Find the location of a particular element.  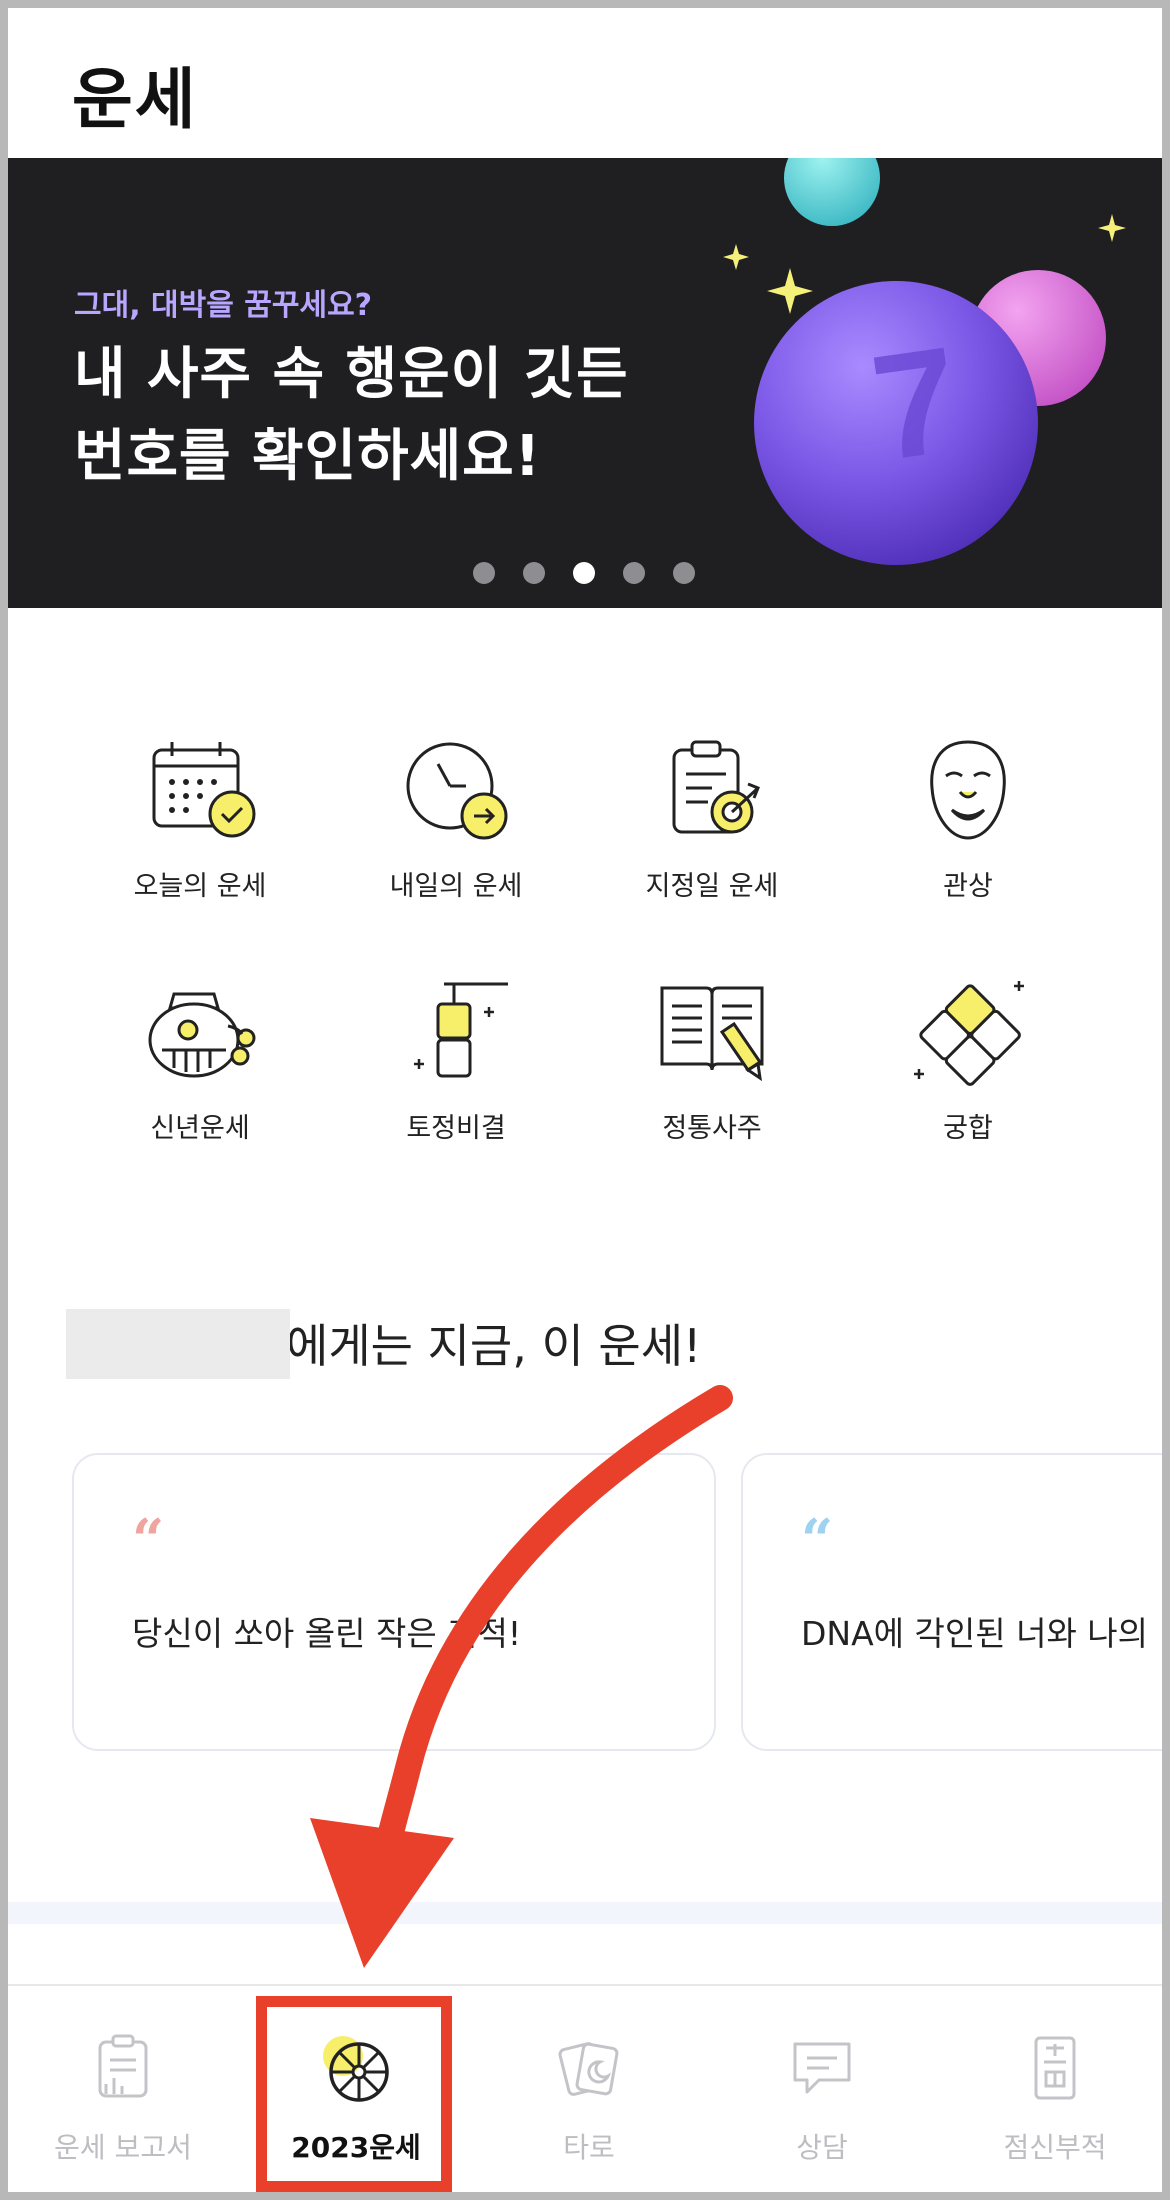

lucky-pouch-icon is located at coordinates (202, 1035).